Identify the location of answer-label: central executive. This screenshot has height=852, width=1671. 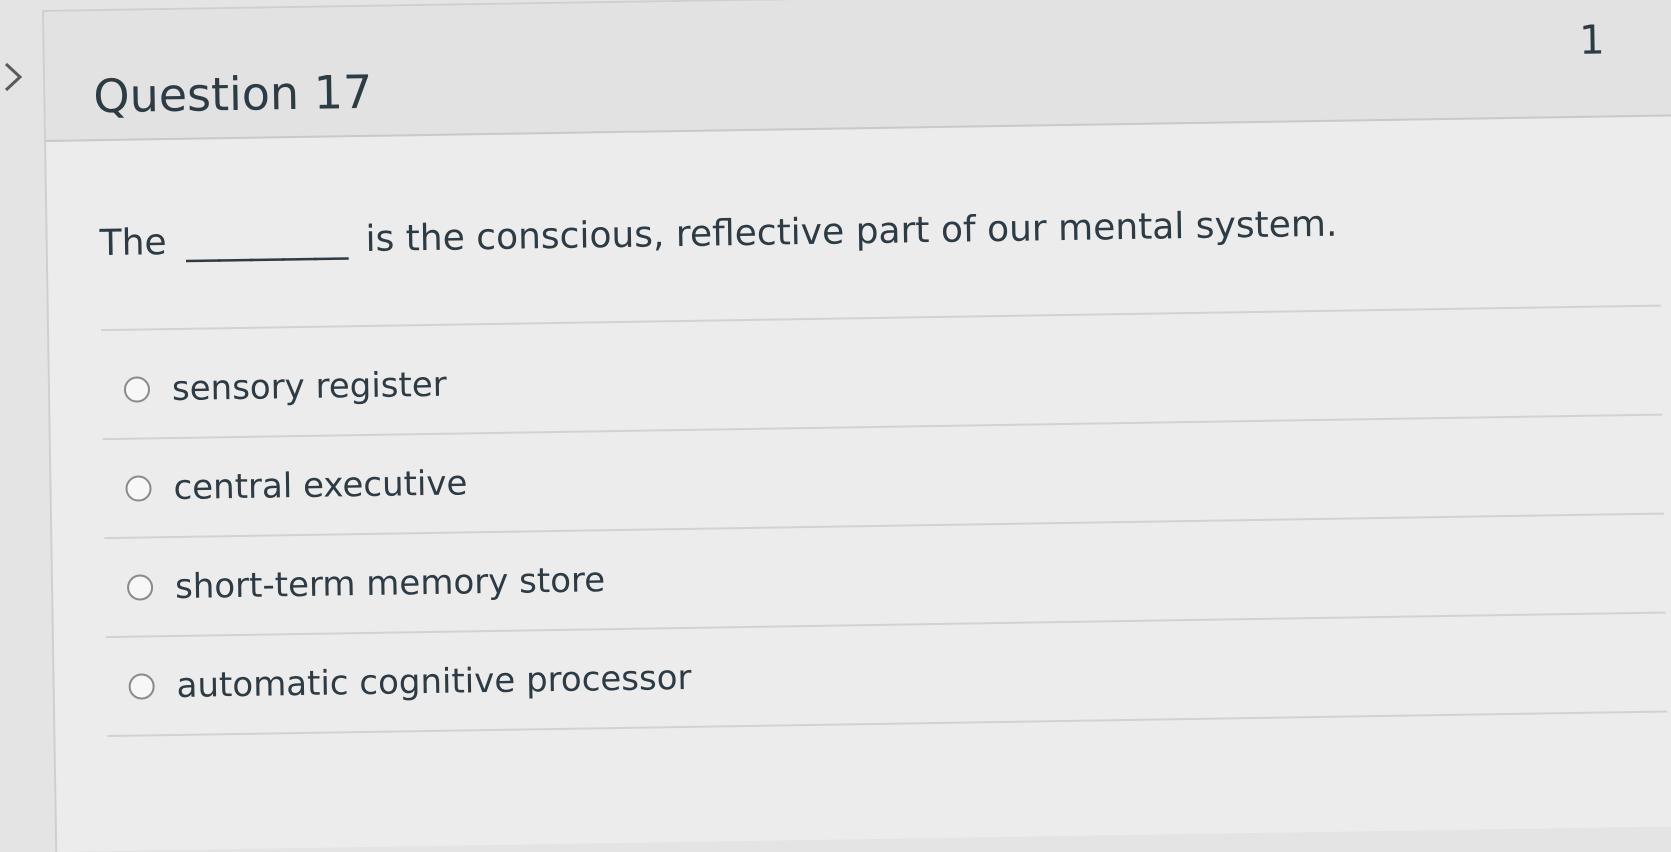
(320, 485).